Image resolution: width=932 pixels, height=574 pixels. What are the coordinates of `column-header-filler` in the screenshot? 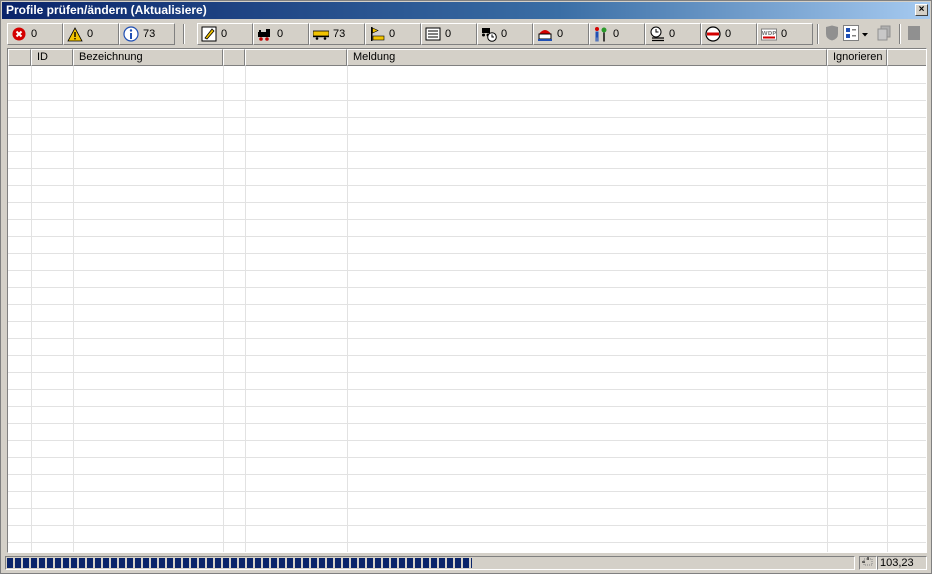 It's located at (906, 57).